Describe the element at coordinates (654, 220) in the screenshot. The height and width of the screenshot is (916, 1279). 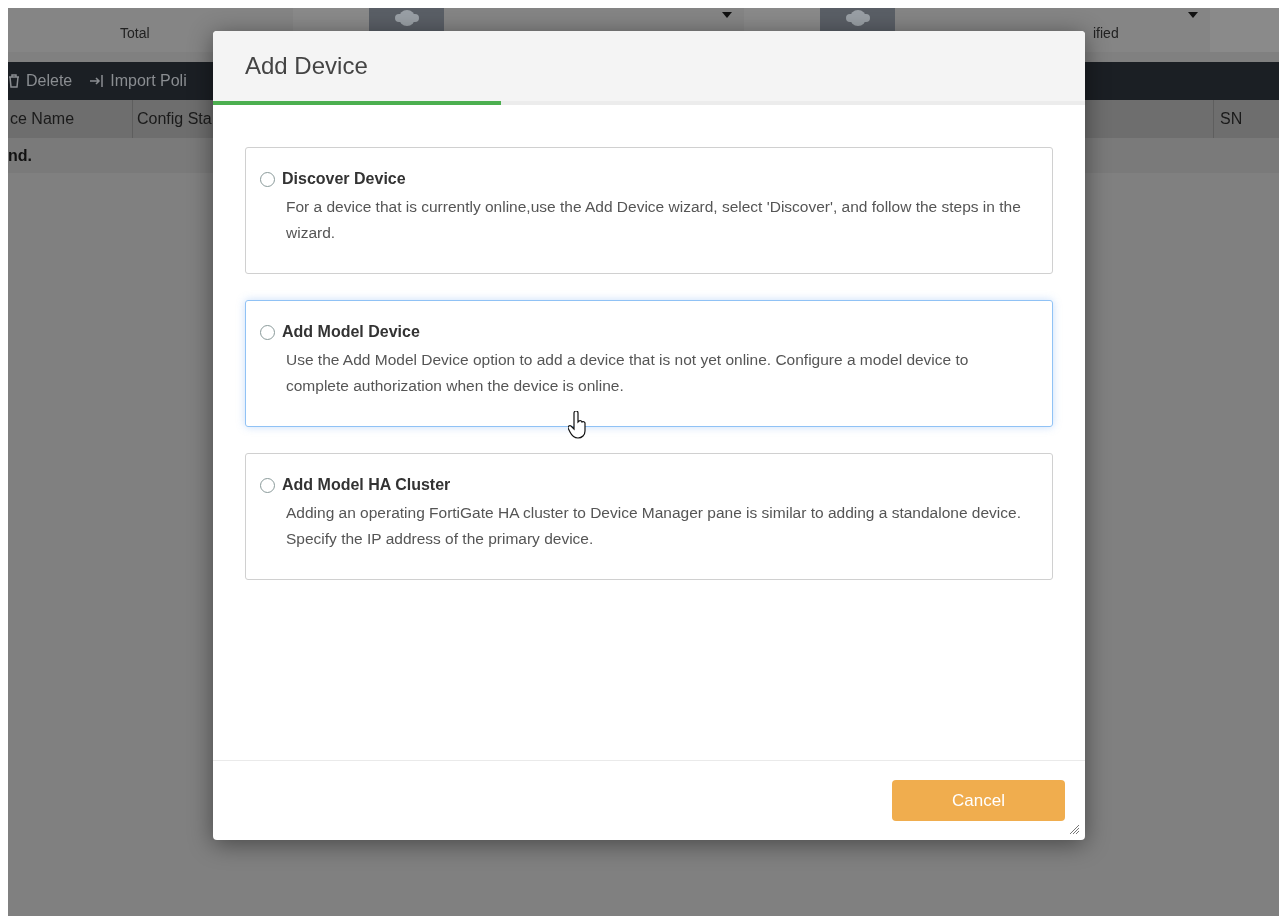
I see `option-description: For a device that is currently online,use the Add Device wizard, select 'Discover', and follow the steps in the wizard.` at that location.